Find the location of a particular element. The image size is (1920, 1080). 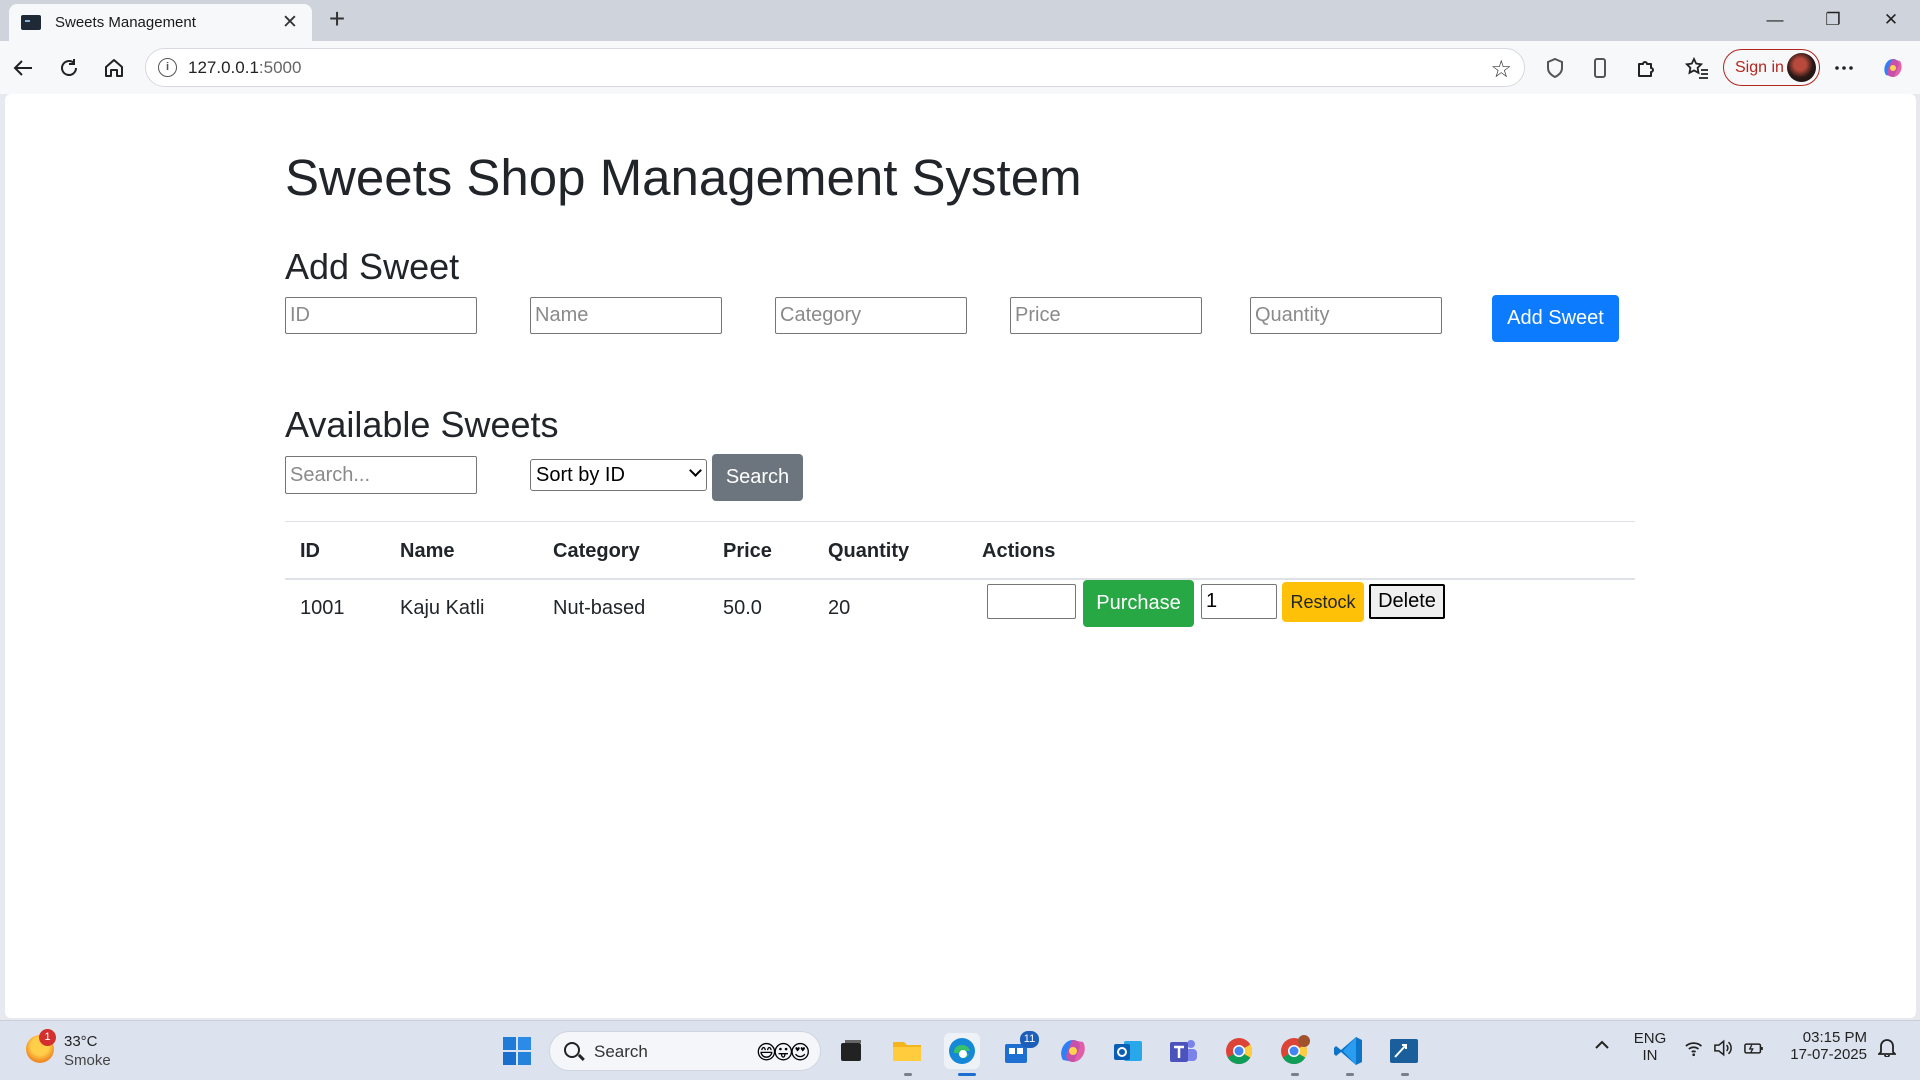

system-tray-status is located at coordinates (1724, 1048).